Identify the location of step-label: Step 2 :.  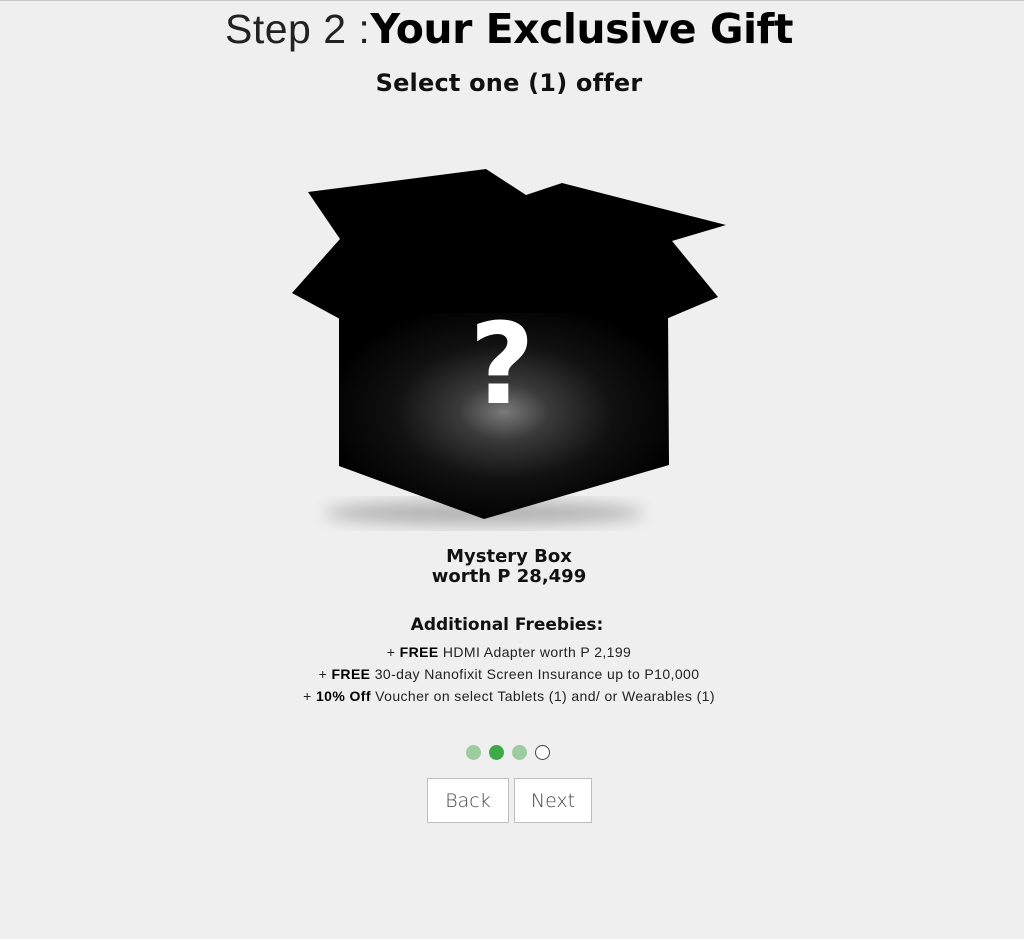
(297, 29).